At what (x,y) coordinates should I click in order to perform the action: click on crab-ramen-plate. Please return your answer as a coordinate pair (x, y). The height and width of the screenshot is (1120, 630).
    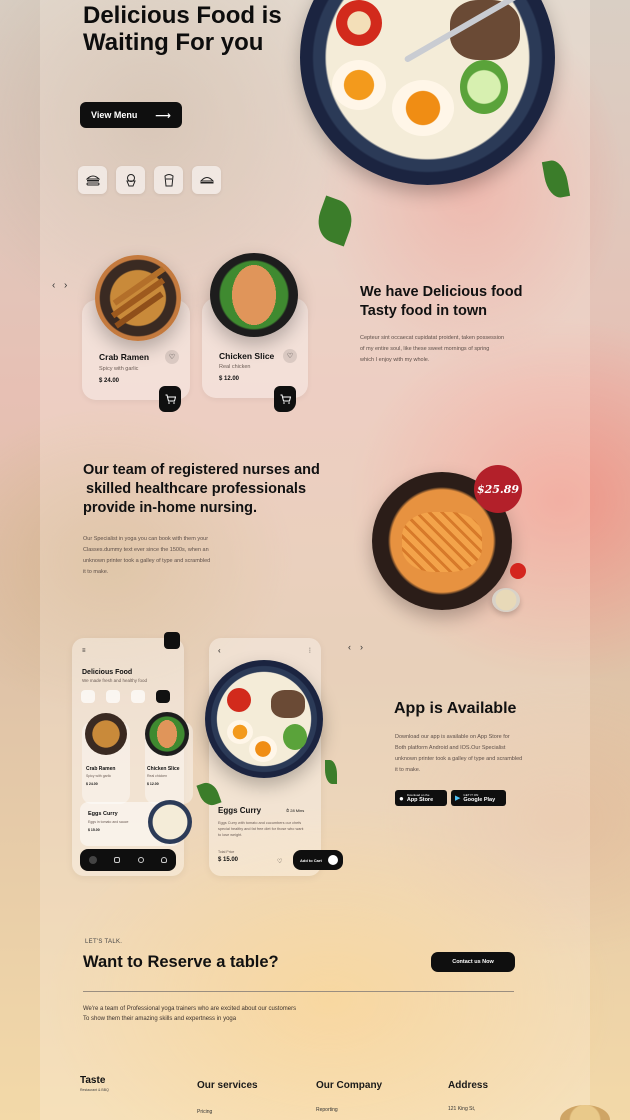
    Looking at the image, I should click on (138, 298).